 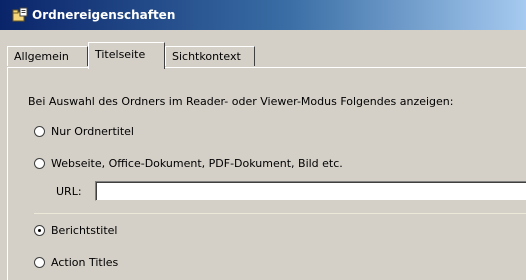 What do you see at coordinates (266, 55) in the screenshot?
I see `tab-strip: Allgemein Titelseite Sichtkontext` at bounding box center [266, 55].